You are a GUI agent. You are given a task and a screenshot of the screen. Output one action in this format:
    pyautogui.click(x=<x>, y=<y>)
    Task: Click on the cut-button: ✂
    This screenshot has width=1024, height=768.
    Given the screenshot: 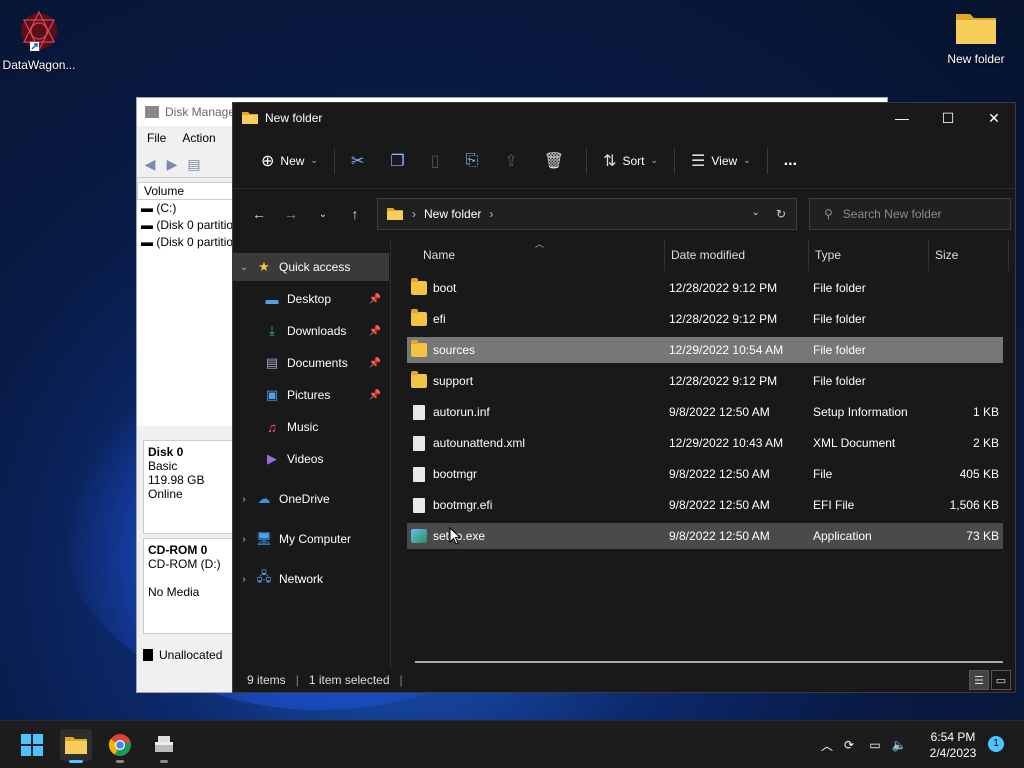 What is the action you would take?
    pyautogui.click(x=360, y=161)
    